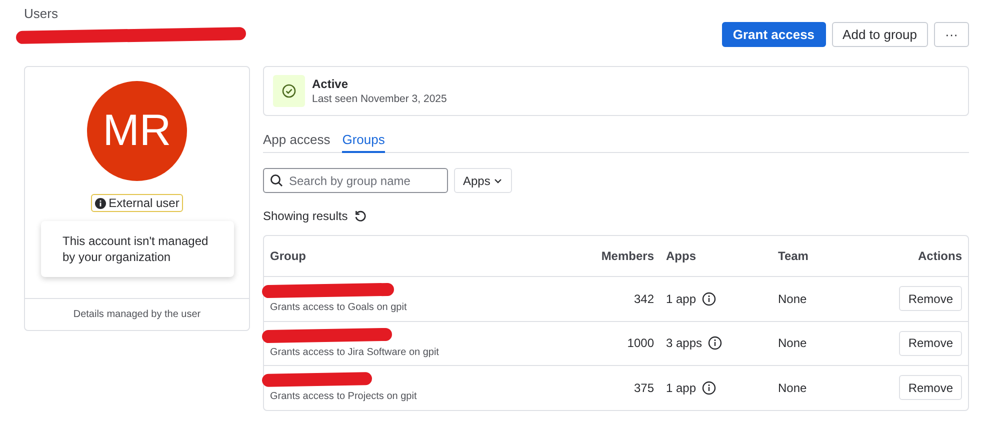  Describe the element at coordinates (360, 216) in the screenshot. I see `refresh-icon` at that location.